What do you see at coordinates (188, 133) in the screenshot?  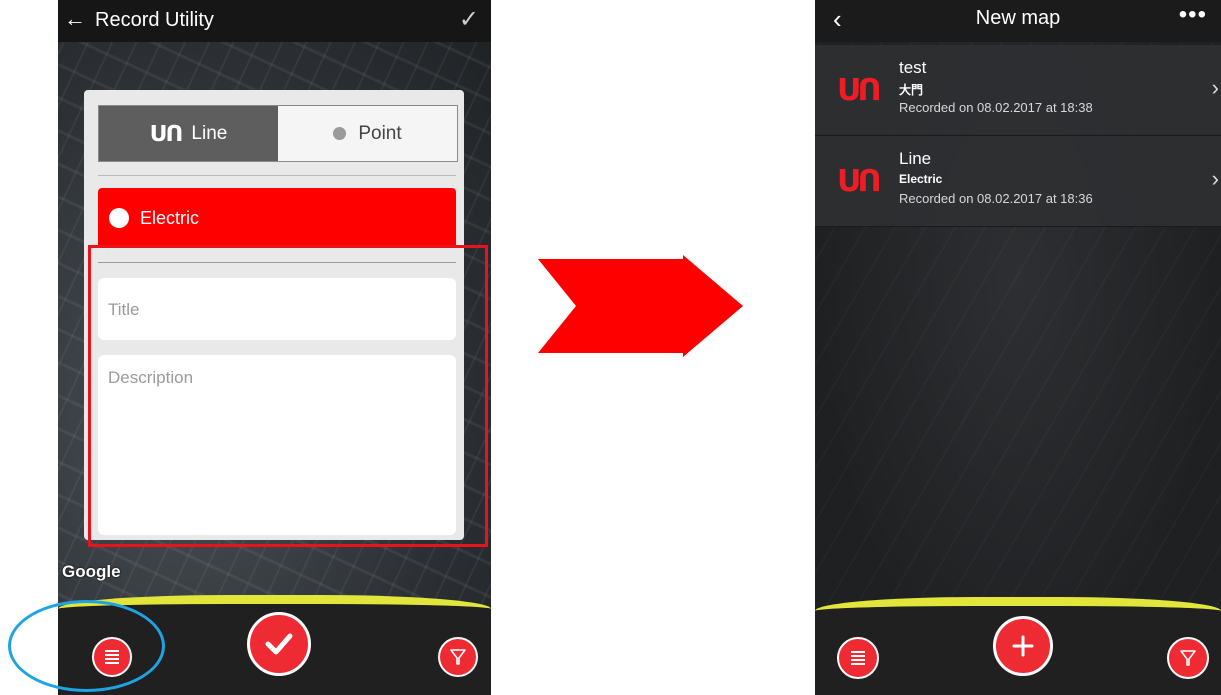 I see `line-option-button: ᑌᑎ Line` at bounding box center [188, 133].